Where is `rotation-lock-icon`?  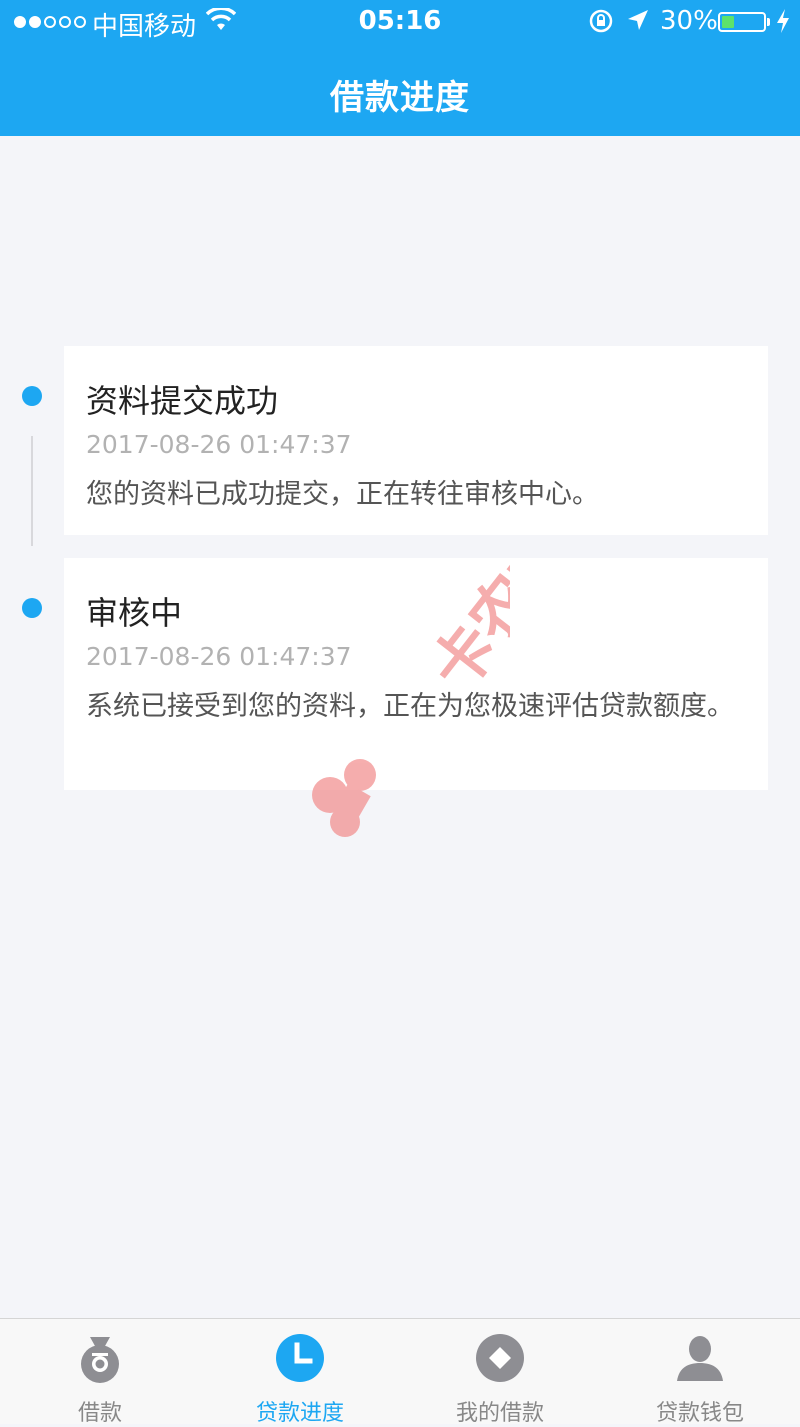
rotation-lock-icon is located at coordinates (601, 21).